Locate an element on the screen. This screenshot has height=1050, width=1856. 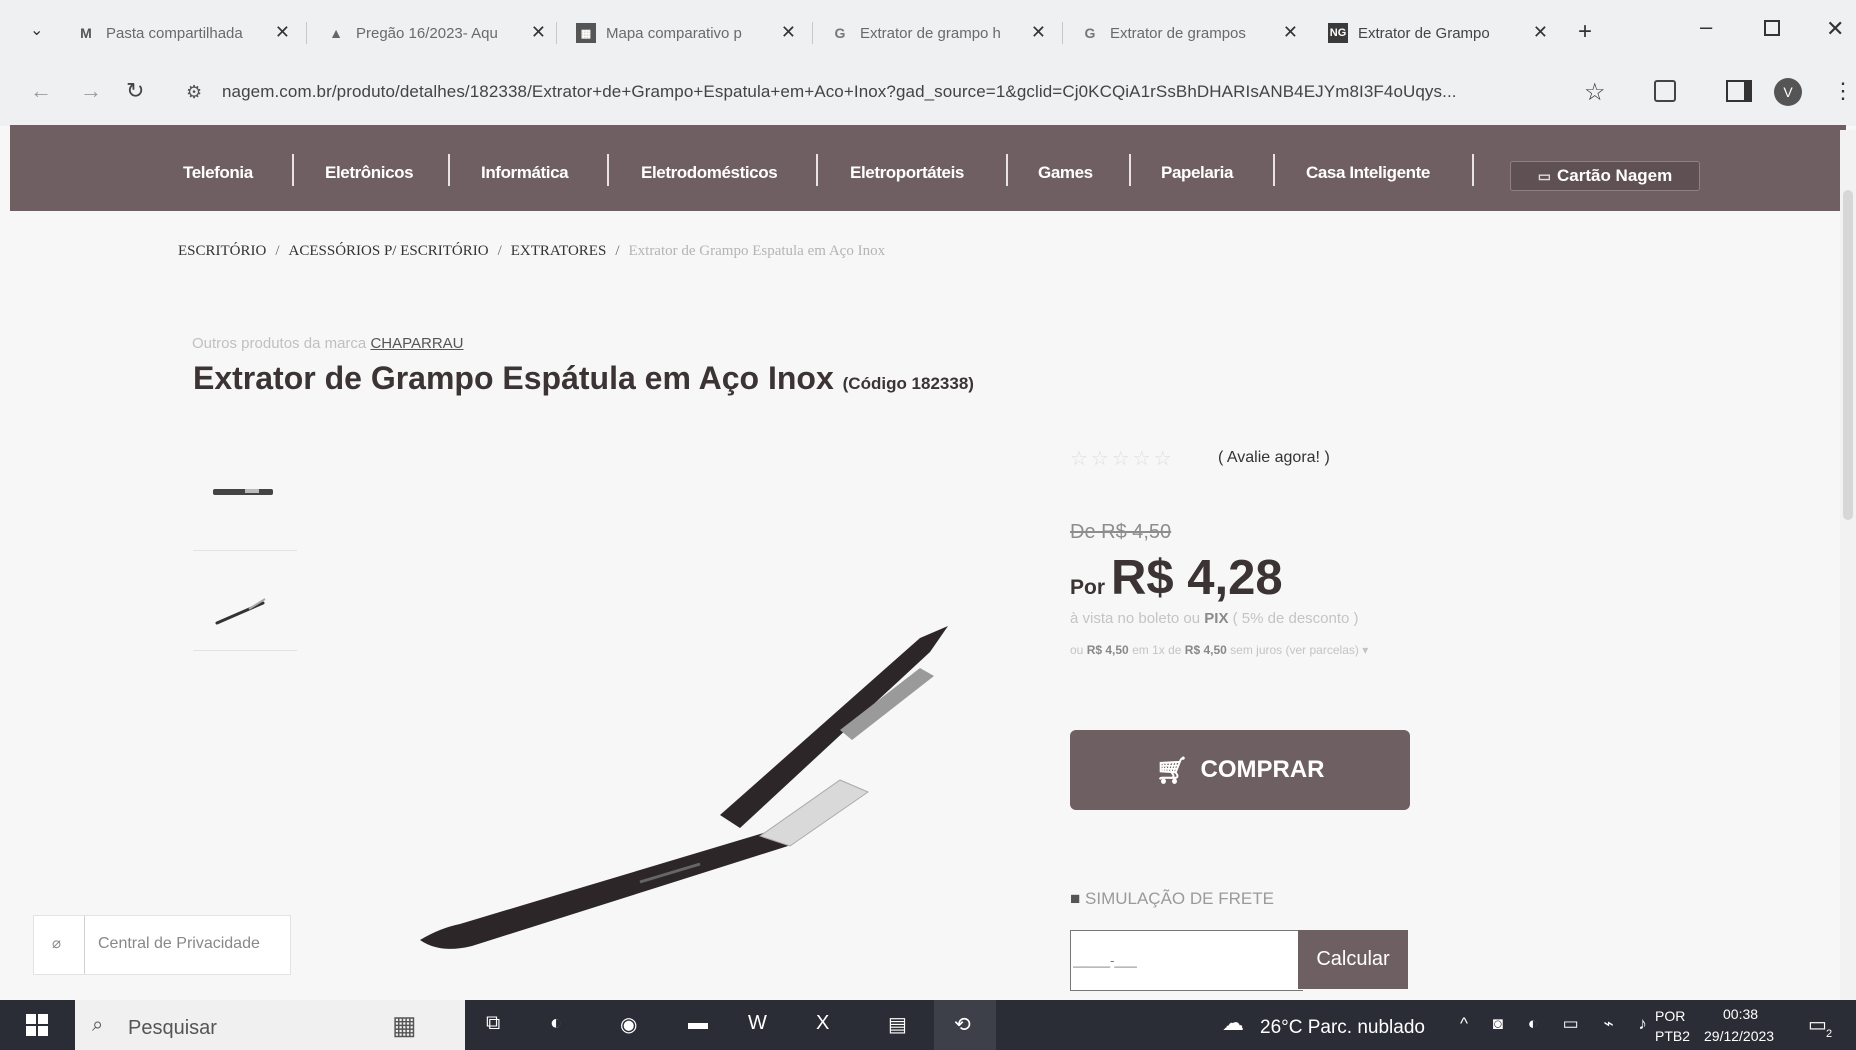
clock-time: 00:38 is located at coordinates (1740, 1014).